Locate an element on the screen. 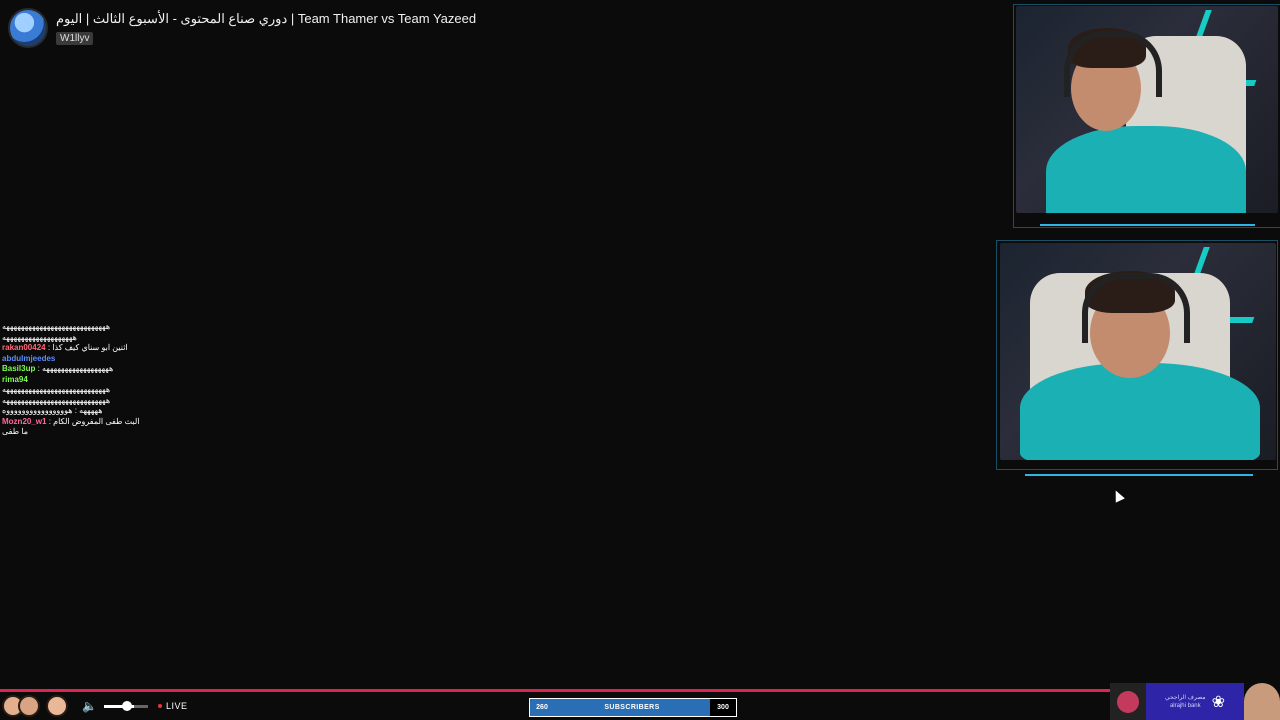 The image size is (1280, 720). webcam-bottom-frame is located at coordinates (1137, 355).